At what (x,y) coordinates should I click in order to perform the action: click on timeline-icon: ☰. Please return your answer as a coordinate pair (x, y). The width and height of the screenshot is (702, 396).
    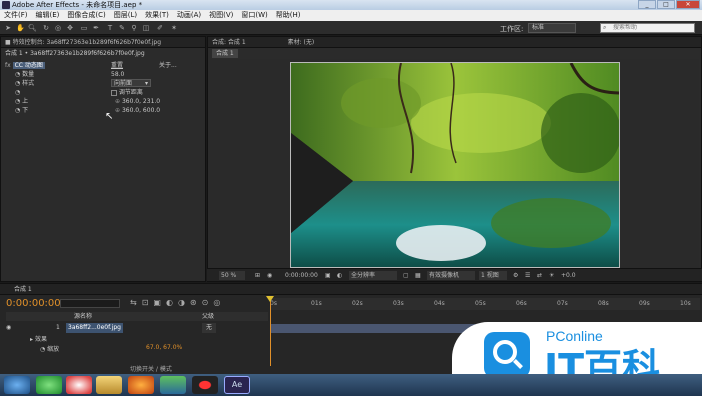
    Looking at the image, I should click on (527, 275).